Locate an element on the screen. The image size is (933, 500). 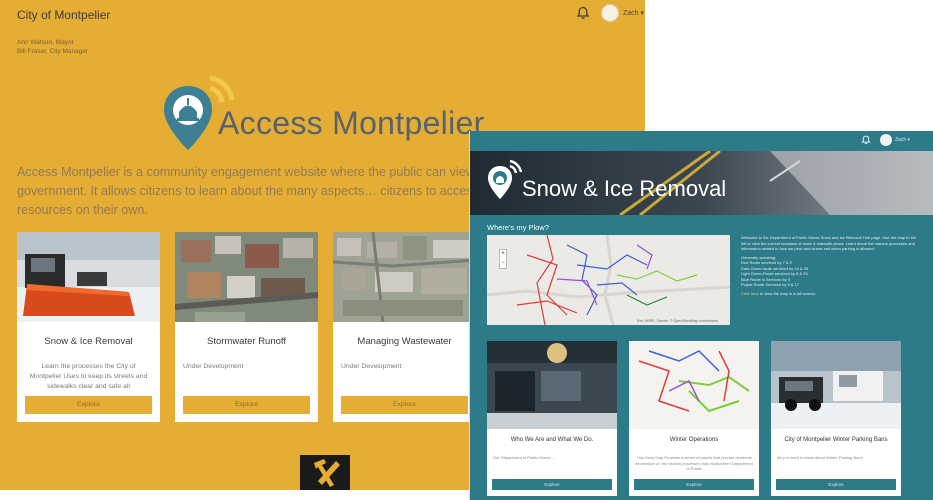
tools-icon is located at coordinates (325, 472).